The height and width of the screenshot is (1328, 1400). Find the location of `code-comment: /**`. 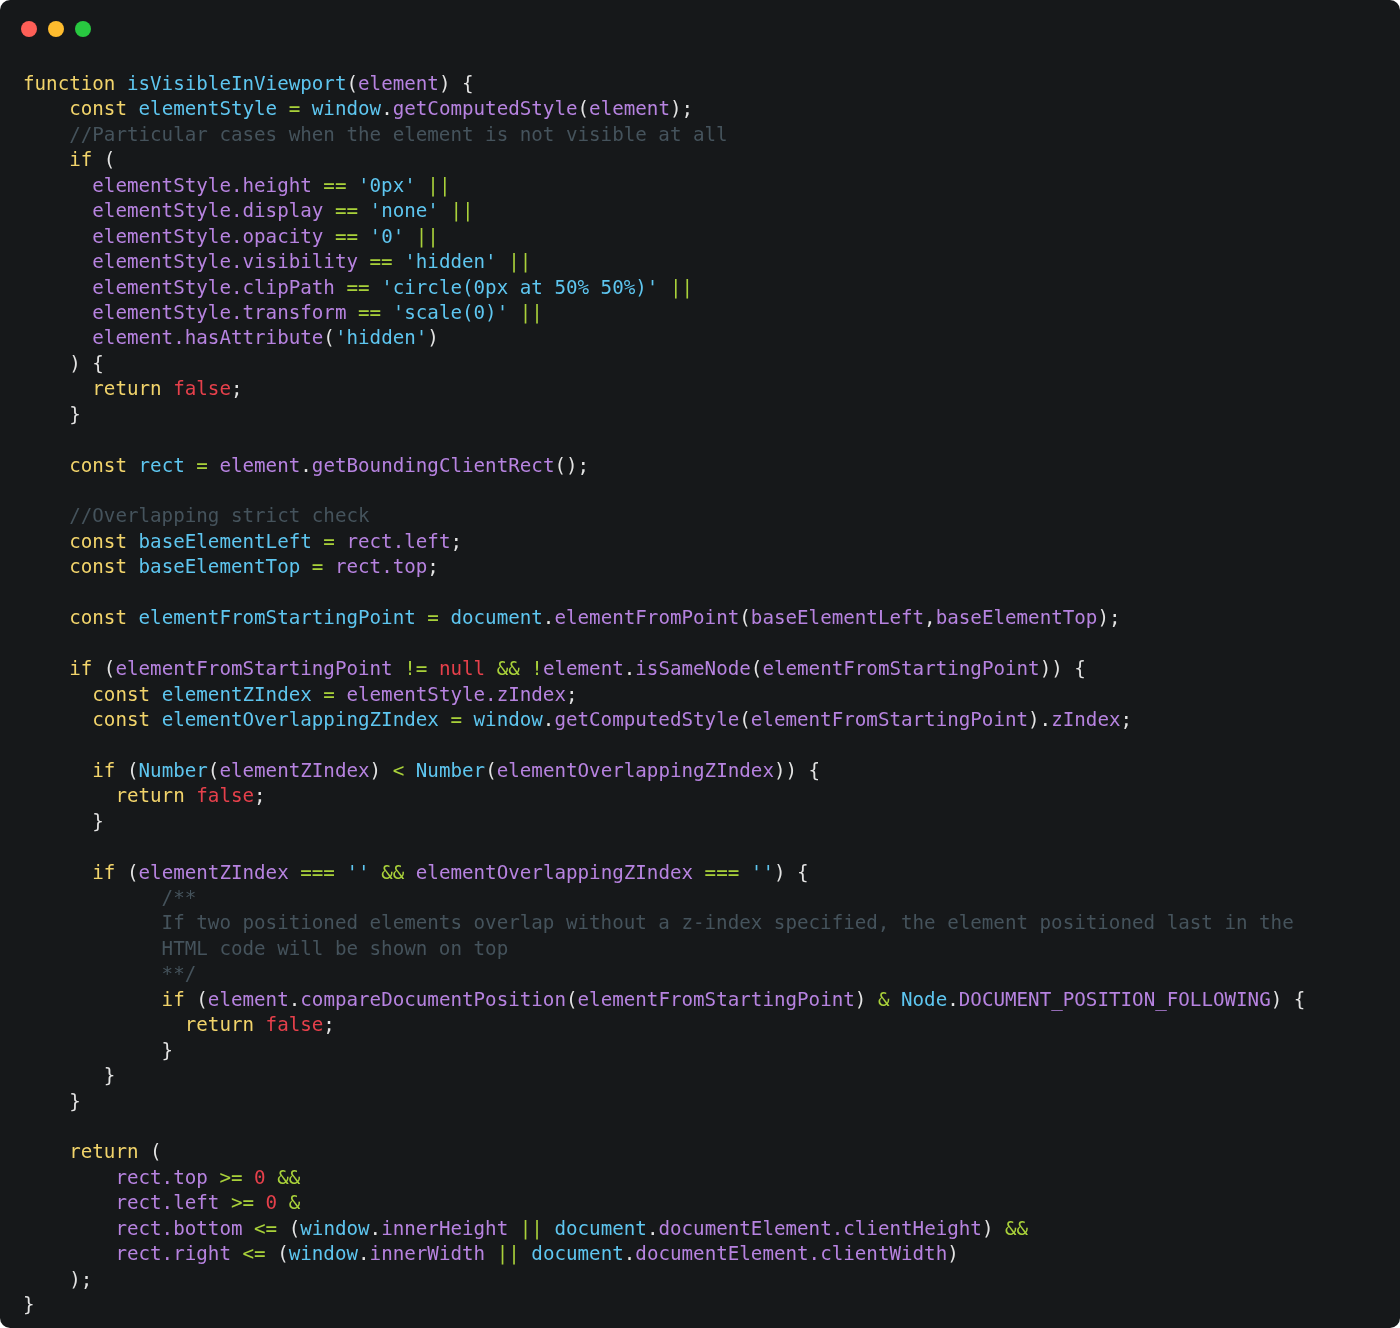

code-comment: /** is located at coordinates (178, 897).